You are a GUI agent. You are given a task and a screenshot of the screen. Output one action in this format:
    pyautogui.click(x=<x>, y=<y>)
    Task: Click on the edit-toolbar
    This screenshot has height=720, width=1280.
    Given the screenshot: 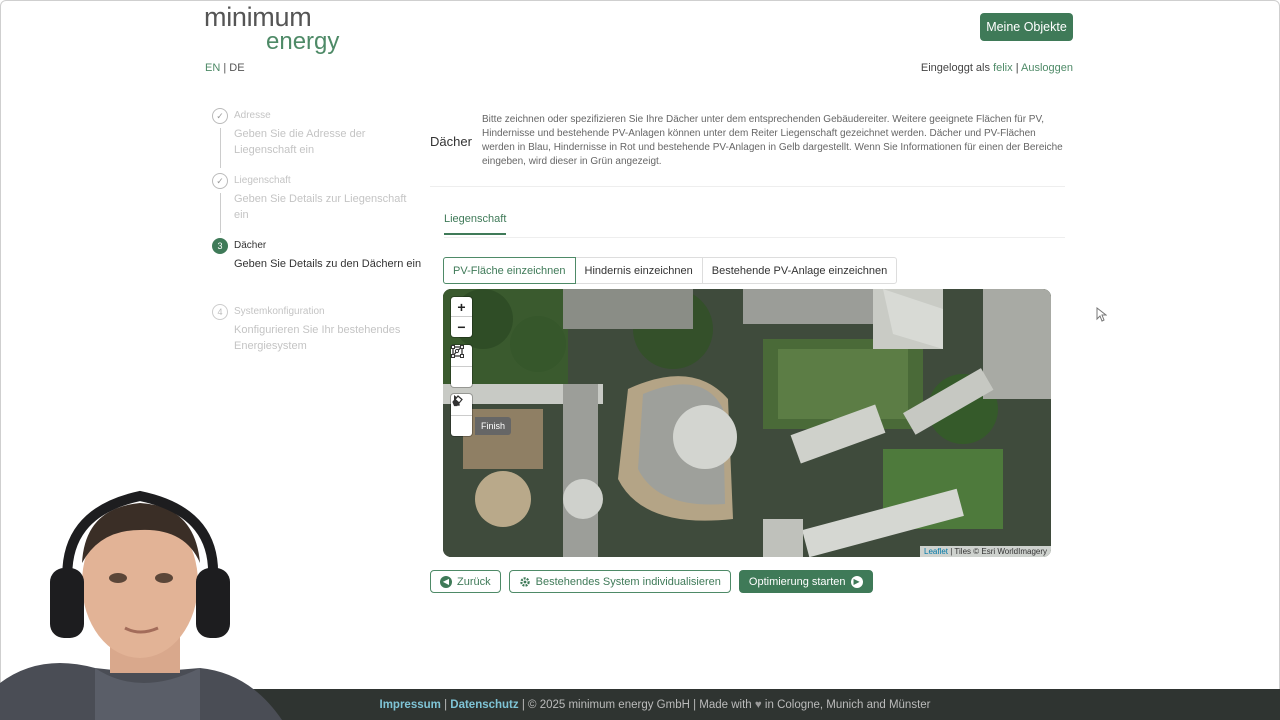 What is the action you would take?
    pyautogui.click(x=461, y=415)
    